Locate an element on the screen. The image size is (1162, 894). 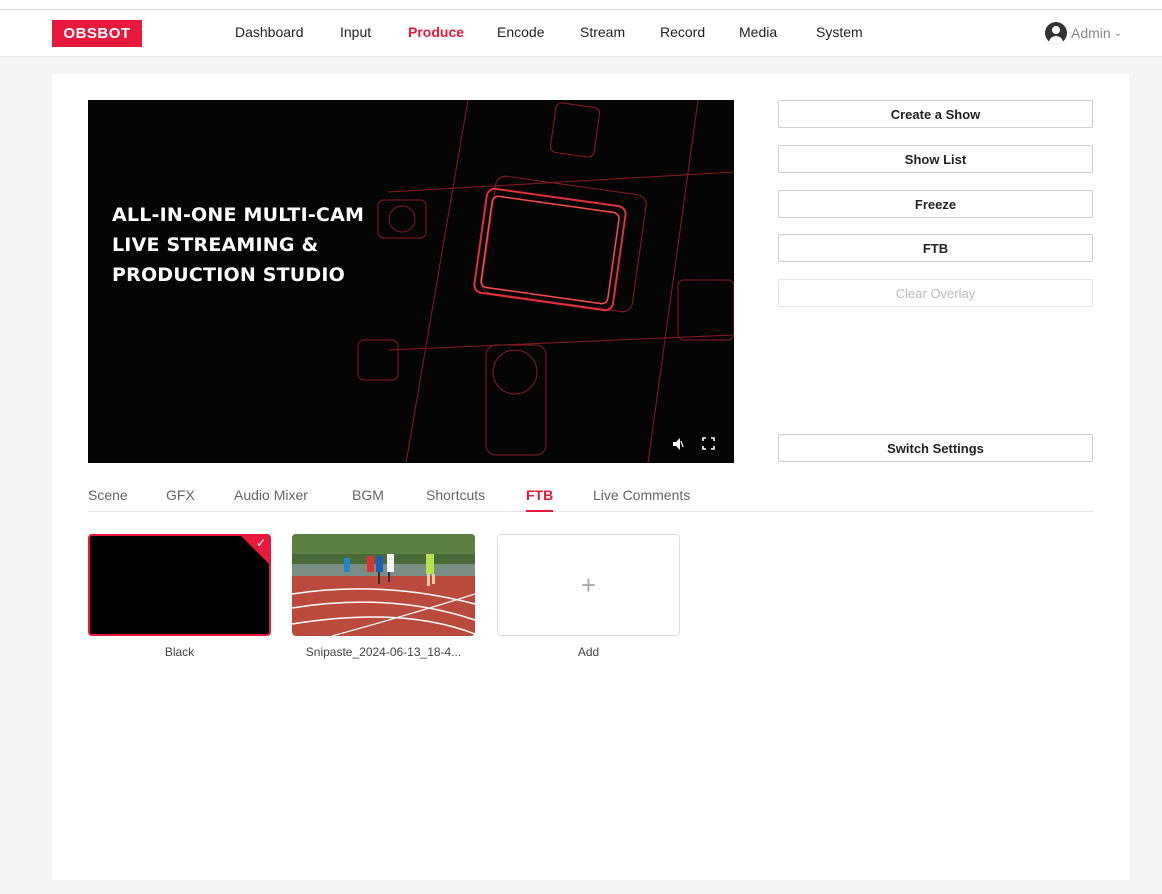
nav-record: Record is located at coordinates (682, 32).